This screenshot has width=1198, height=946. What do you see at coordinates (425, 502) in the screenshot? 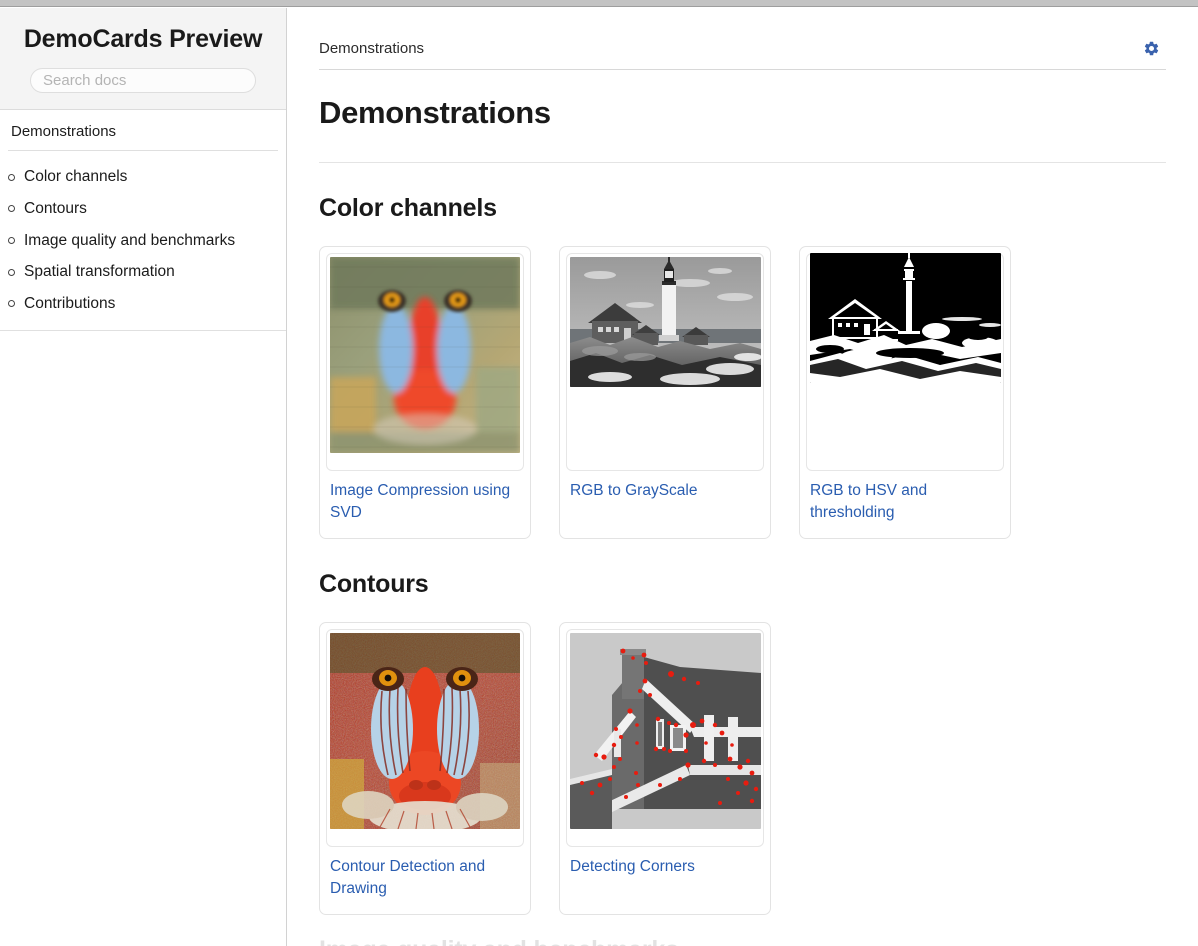
I see `card-caption: Image Compression using SVD` at bounding box center [425, 502].